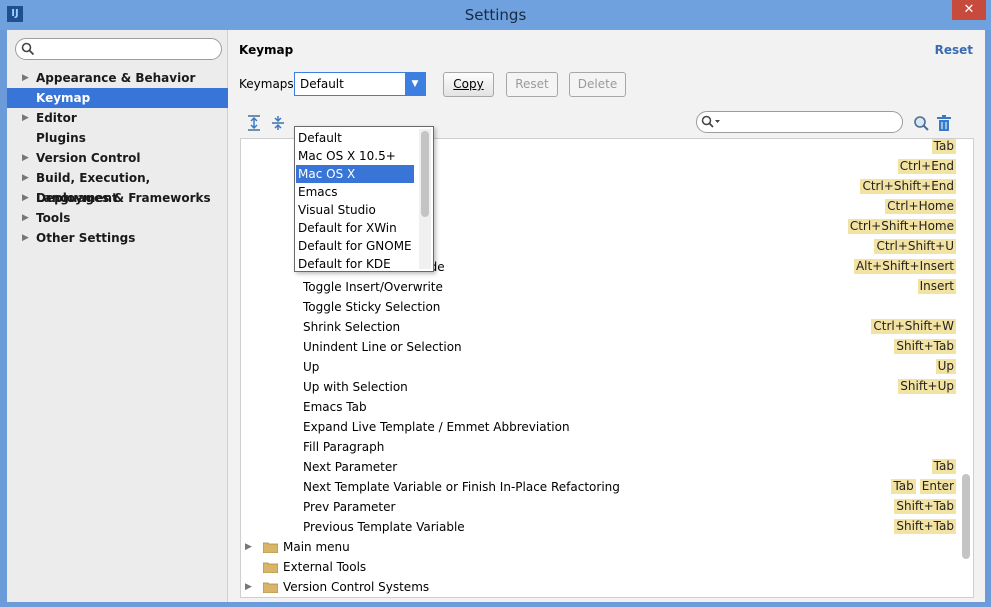 Image resolution: width=991 pixels, height=607 pixels. What do you see at coordinates (355, 264) in the screenshot?
I see `dropdown-option: Default for KDE` at bounding box center [355, 264].